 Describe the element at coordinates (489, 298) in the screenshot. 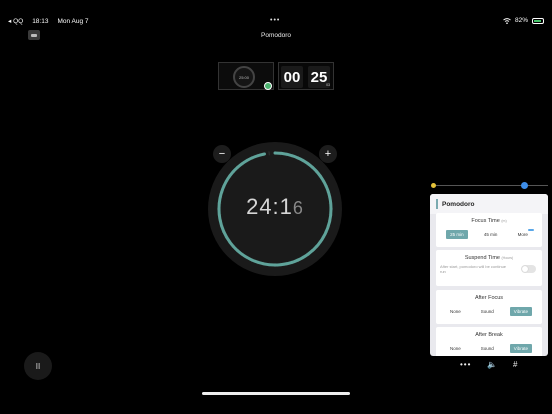

I see `after-focus-title: After Focus` at that location.